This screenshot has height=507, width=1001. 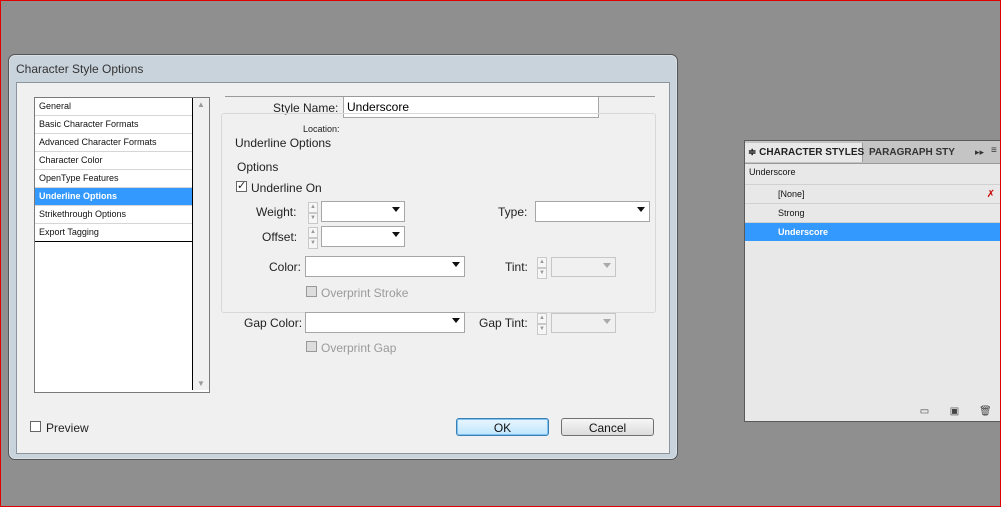 What do you see at coordinates (954, 412) in the screenshot?
I see `new-style-icon: ▣` at bounding box center [954, 412].